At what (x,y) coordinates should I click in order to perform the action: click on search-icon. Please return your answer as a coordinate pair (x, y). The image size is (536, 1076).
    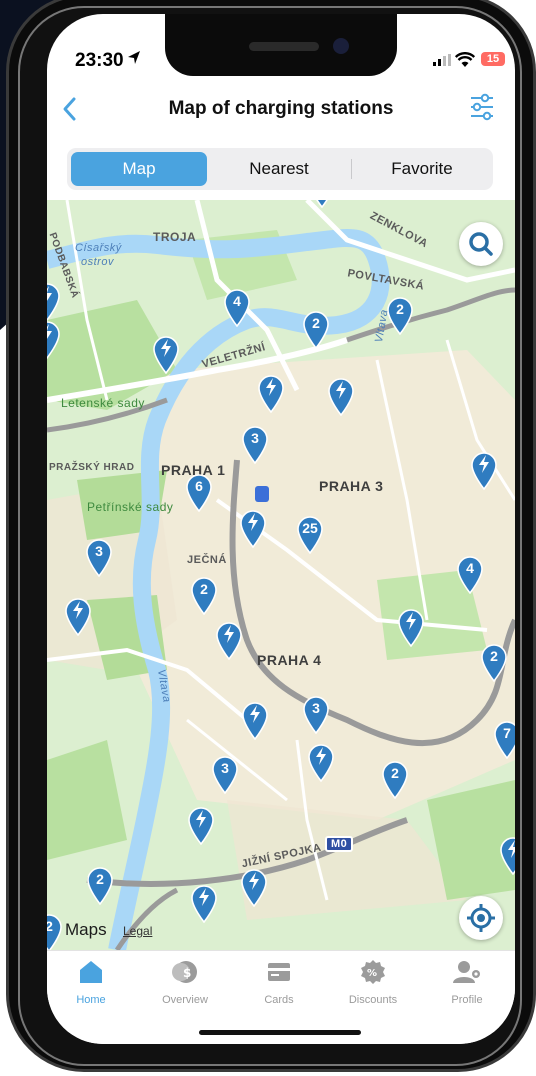
    Looking at the image, I should click on (481, 244).